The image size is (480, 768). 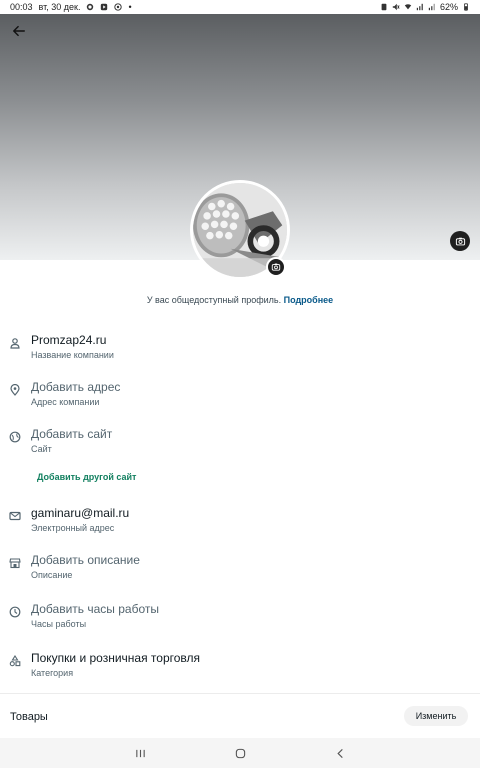 I want to click on system-nav-bar, so click(x=240, y=753).